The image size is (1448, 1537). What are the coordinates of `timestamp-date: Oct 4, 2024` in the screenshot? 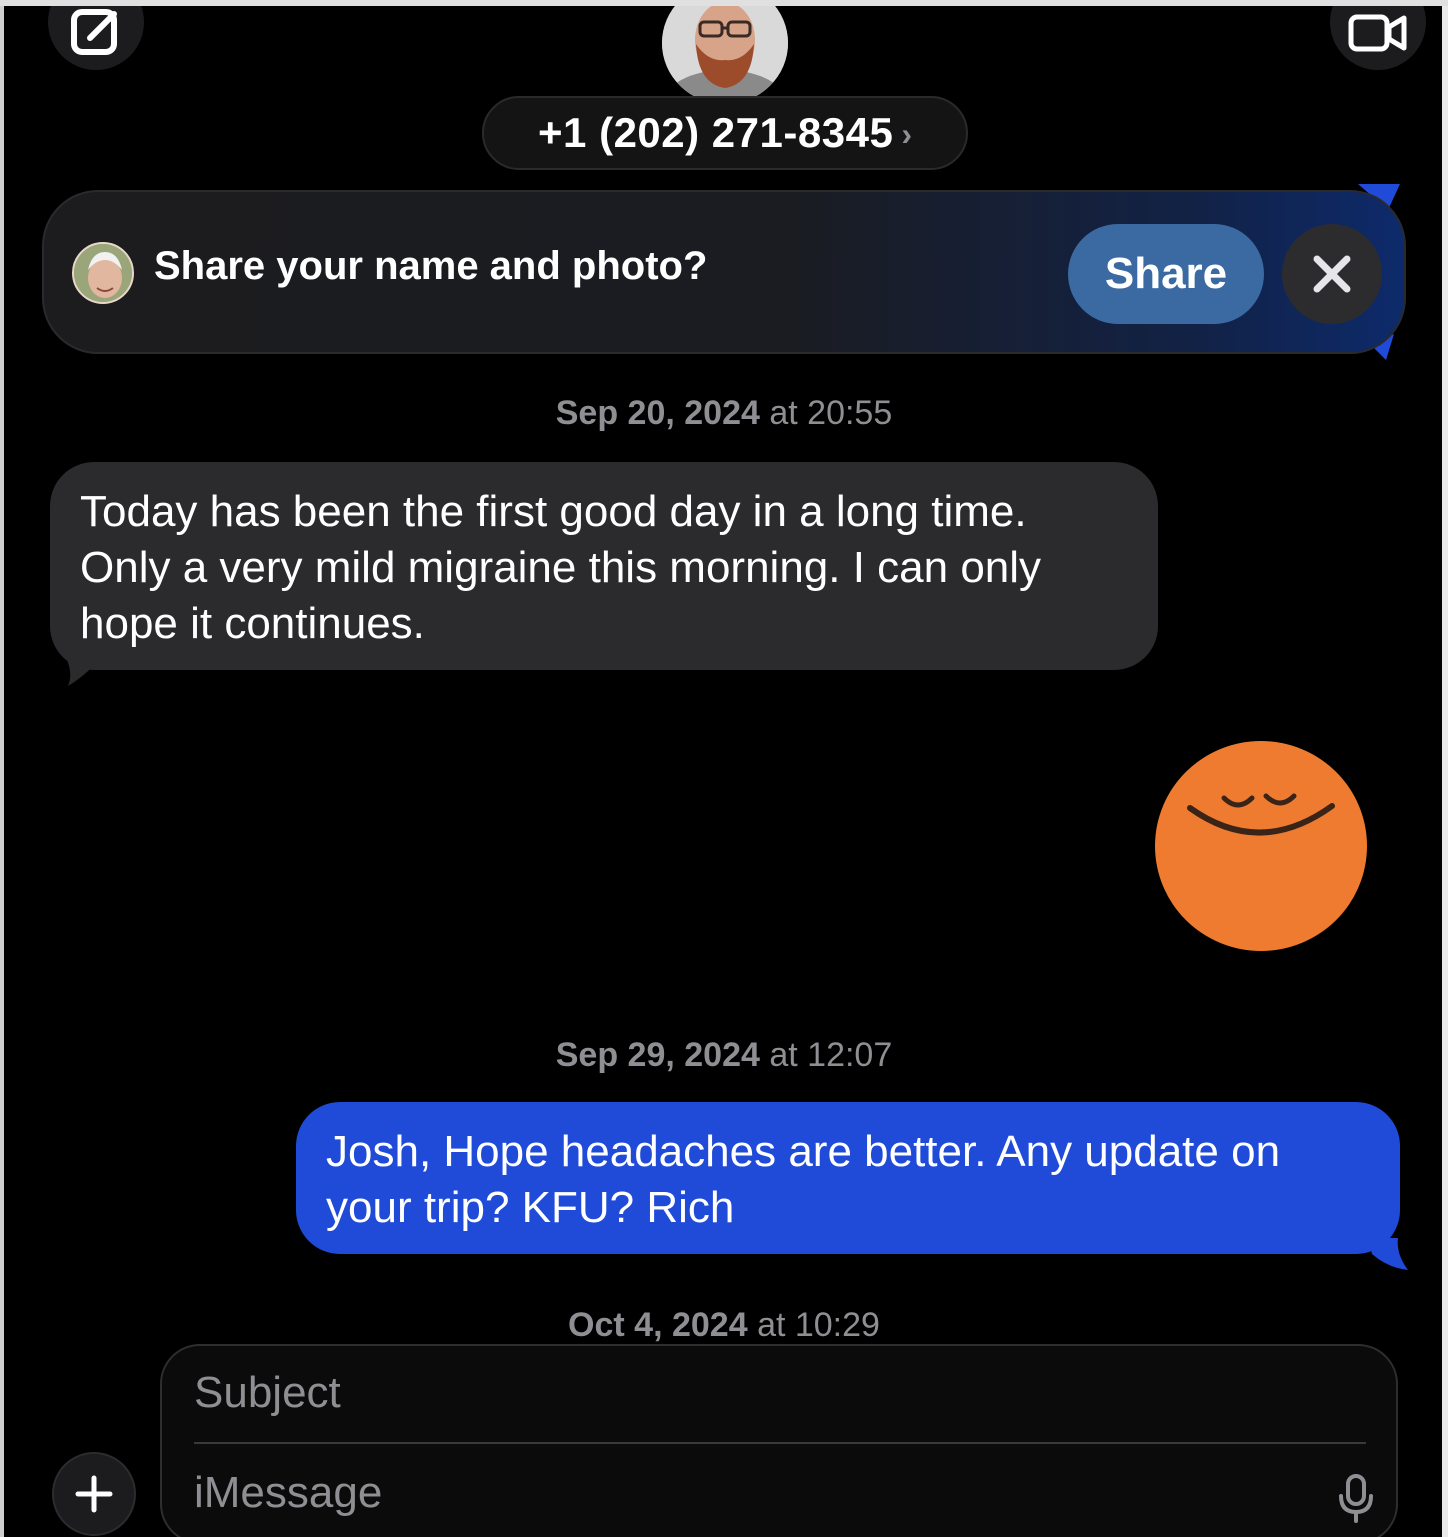 It's located at (658, 1325).